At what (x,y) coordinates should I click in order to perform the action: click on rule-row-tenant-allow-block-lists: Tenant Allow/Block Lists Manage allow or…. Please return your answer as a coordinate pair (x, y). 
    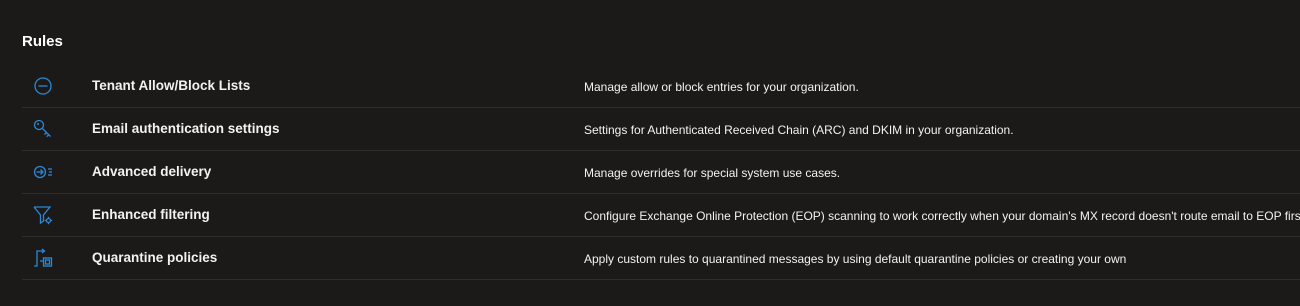
    Looking at the image, I should click on (661, 86).